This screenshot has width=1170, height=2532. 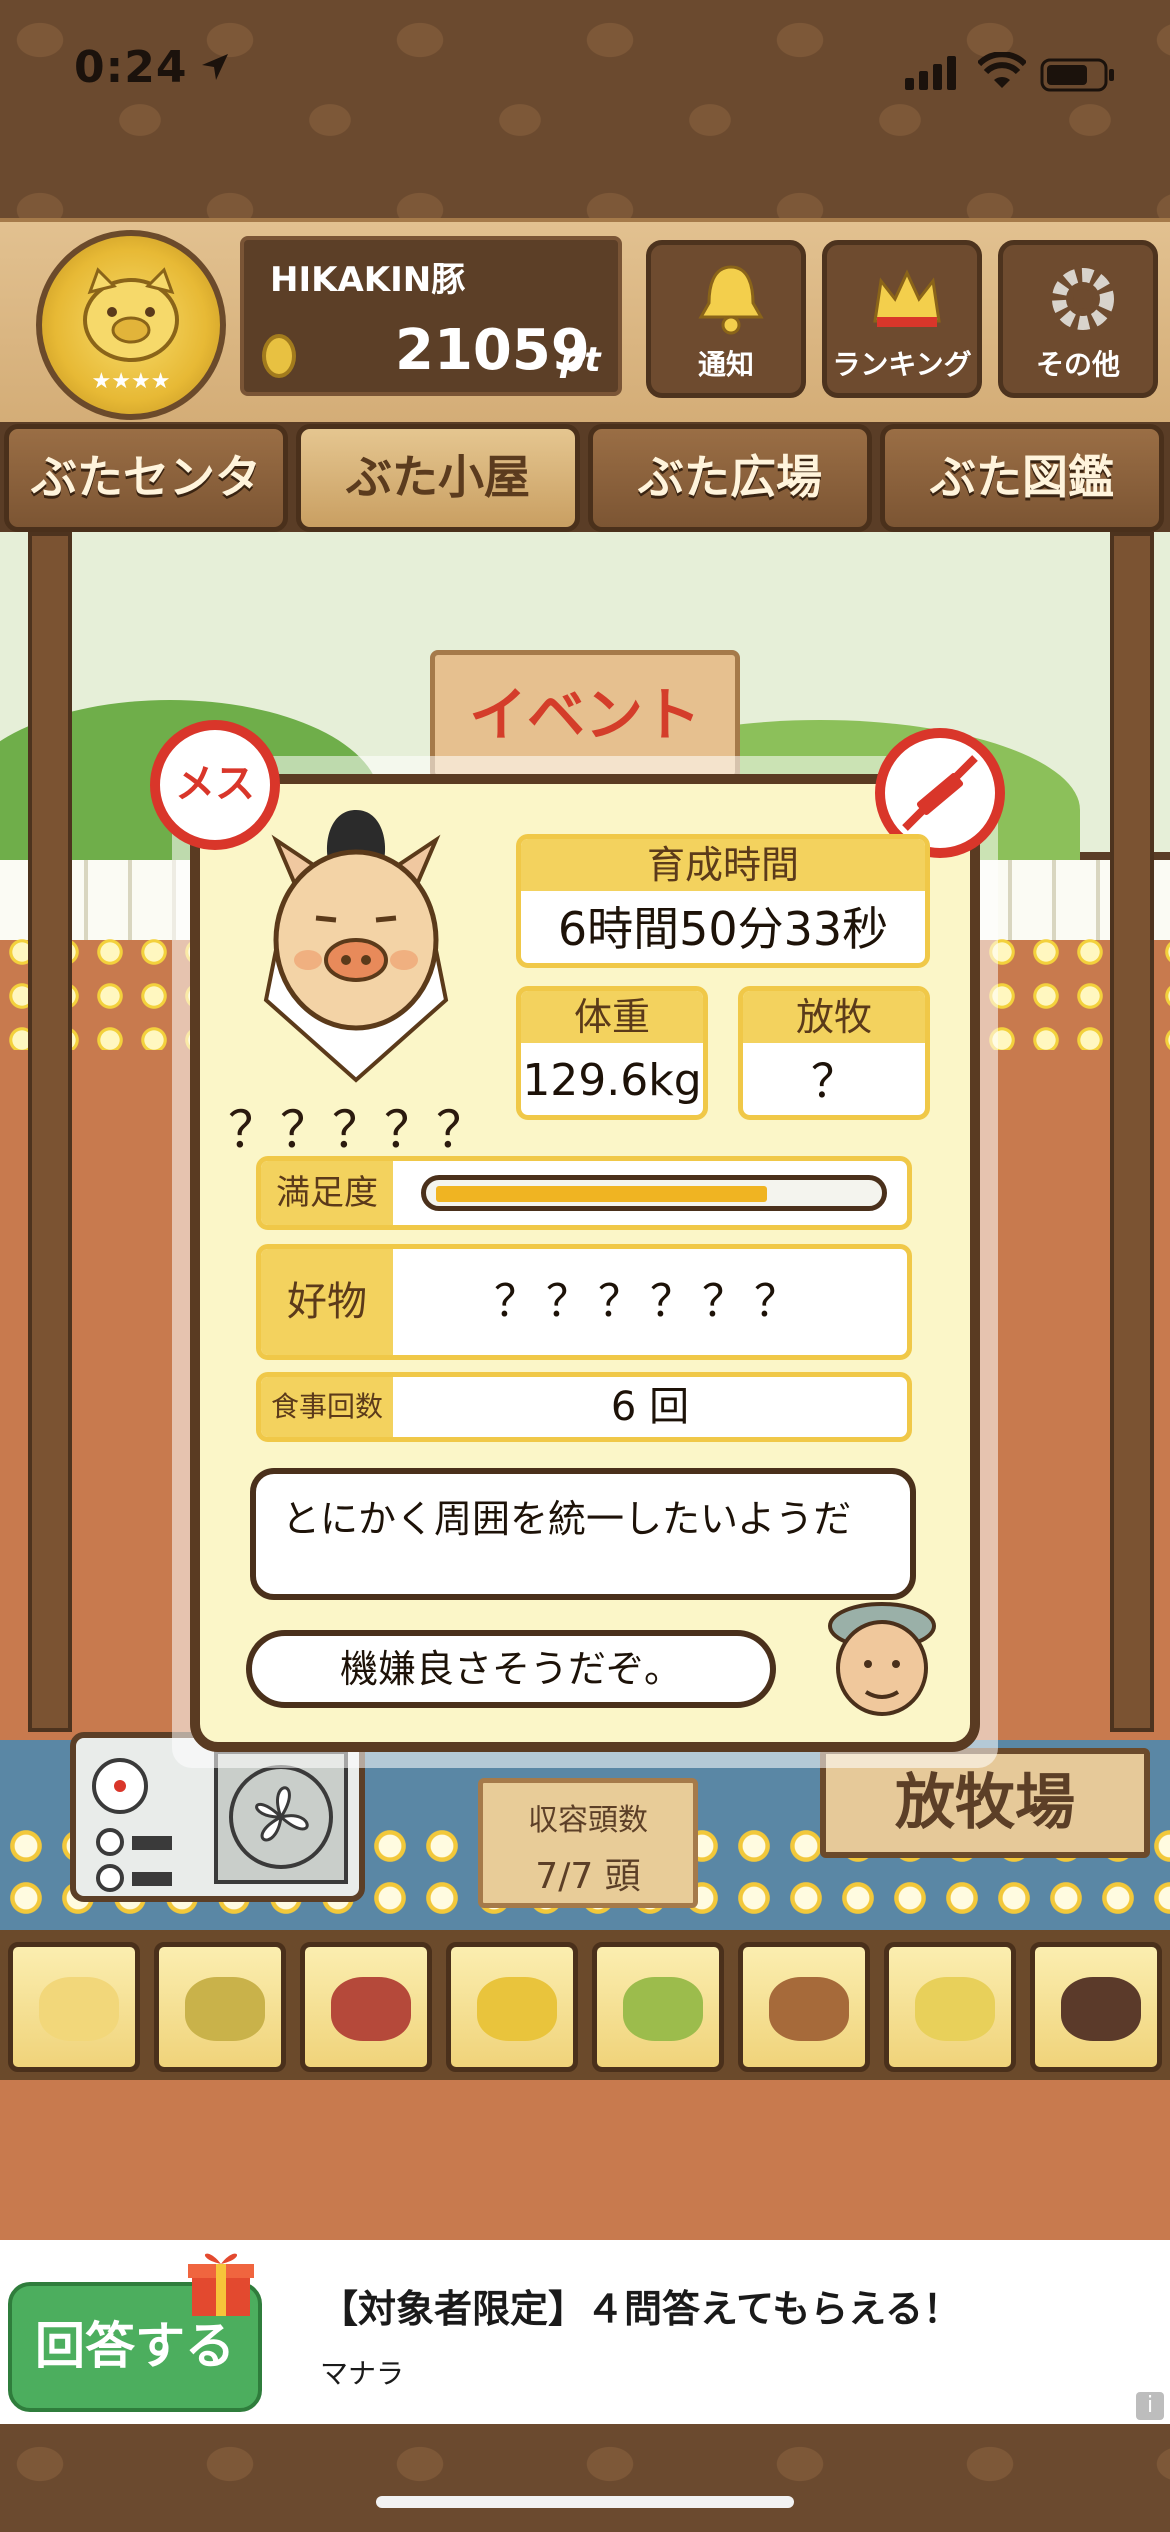 What do you see at coordinates (731, 300) in the screenshot?
I see `bell-icon` at bounding box center [731, 300].